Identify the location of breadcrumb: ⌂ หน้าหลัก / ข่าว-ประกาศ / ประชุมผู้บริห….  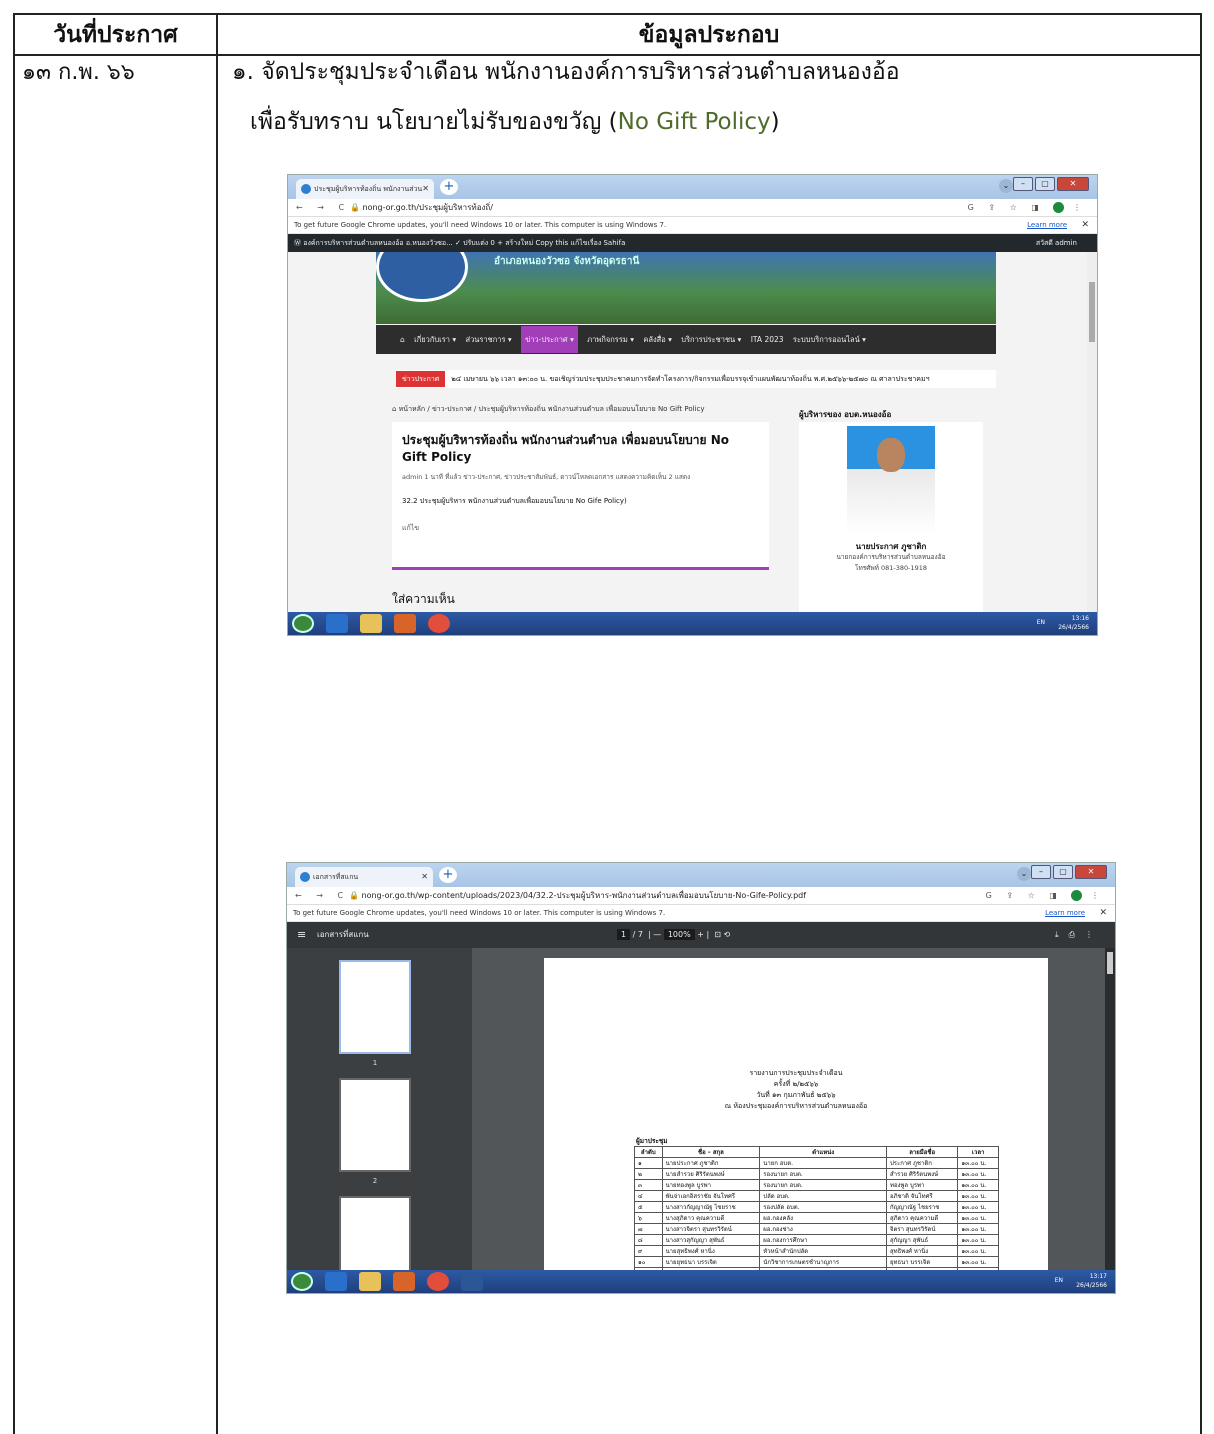
(548, 409).